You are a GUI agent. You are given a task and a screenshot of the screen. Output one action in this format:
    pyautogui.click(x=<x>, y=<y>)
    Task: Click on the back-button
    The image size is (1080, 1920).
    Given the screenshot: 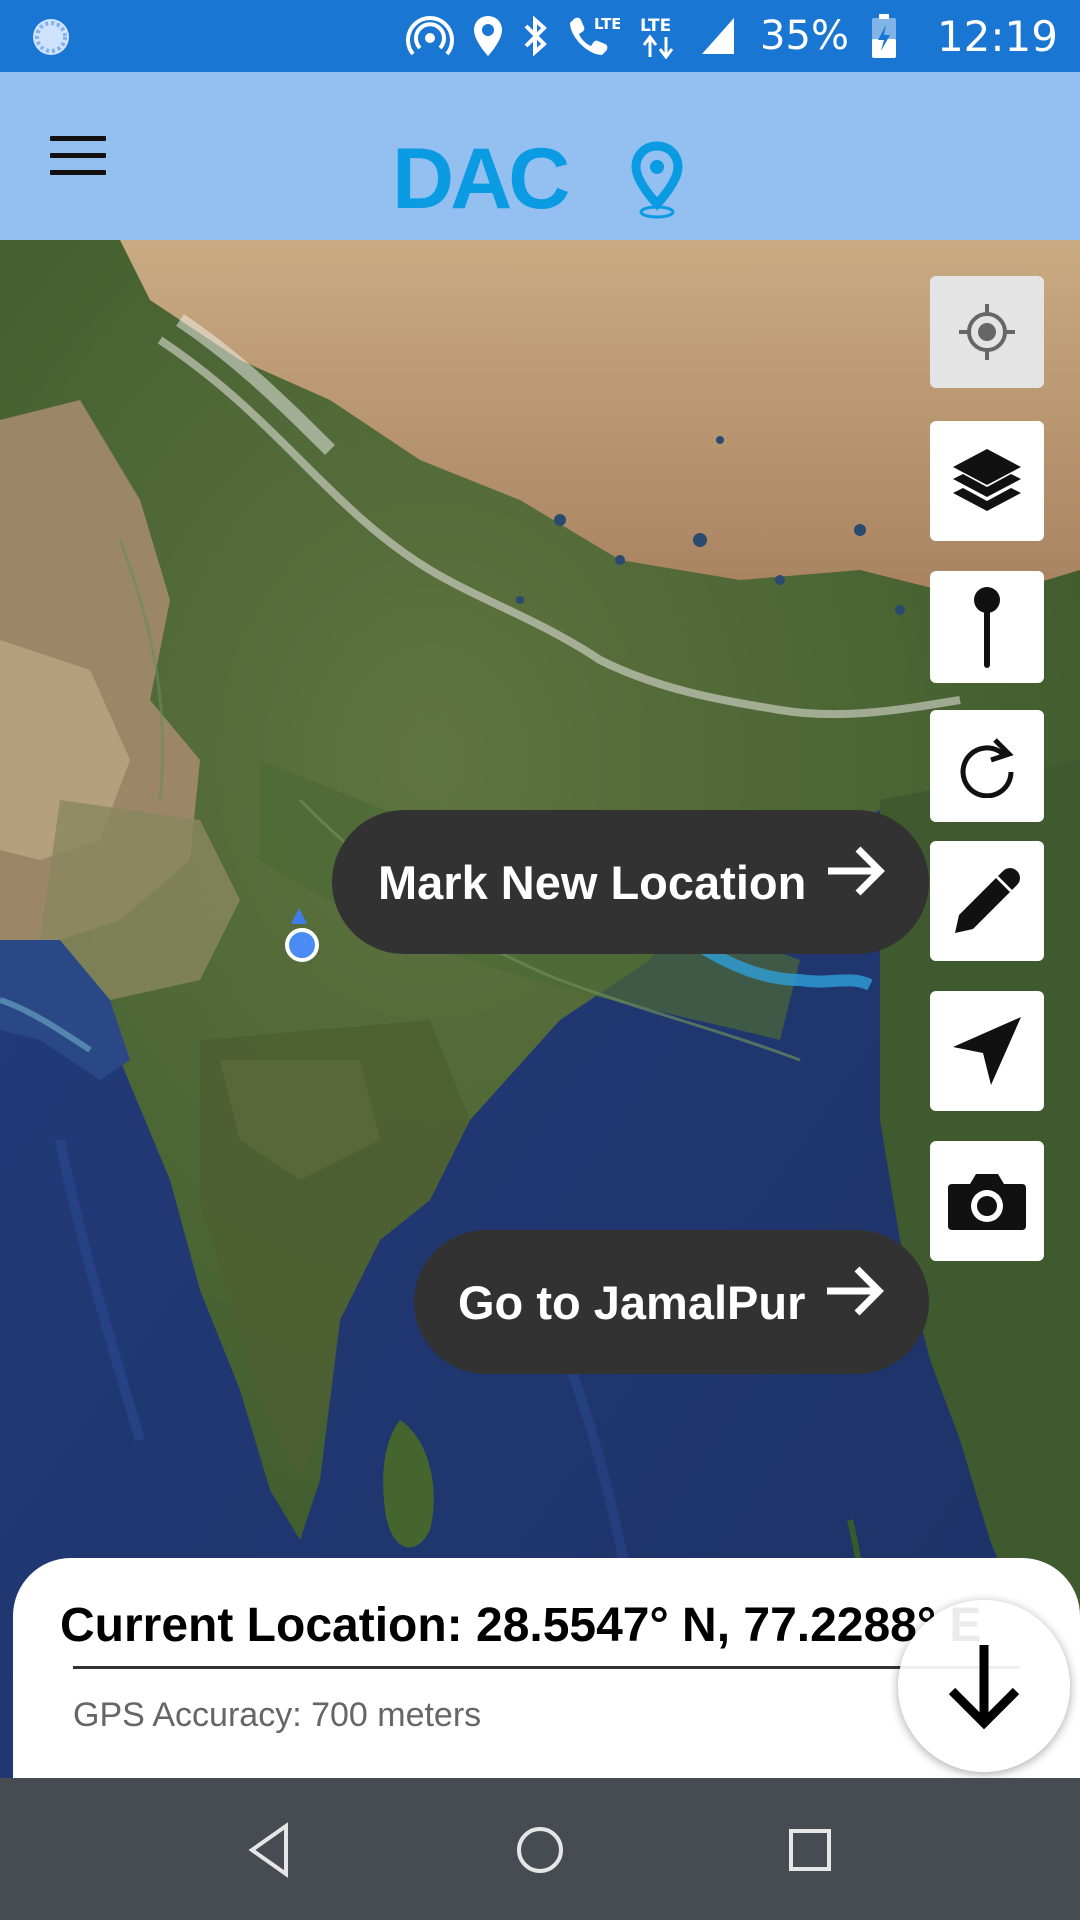 What is the action you would take?
    pyautogui.click(x=270, y=1850)
    